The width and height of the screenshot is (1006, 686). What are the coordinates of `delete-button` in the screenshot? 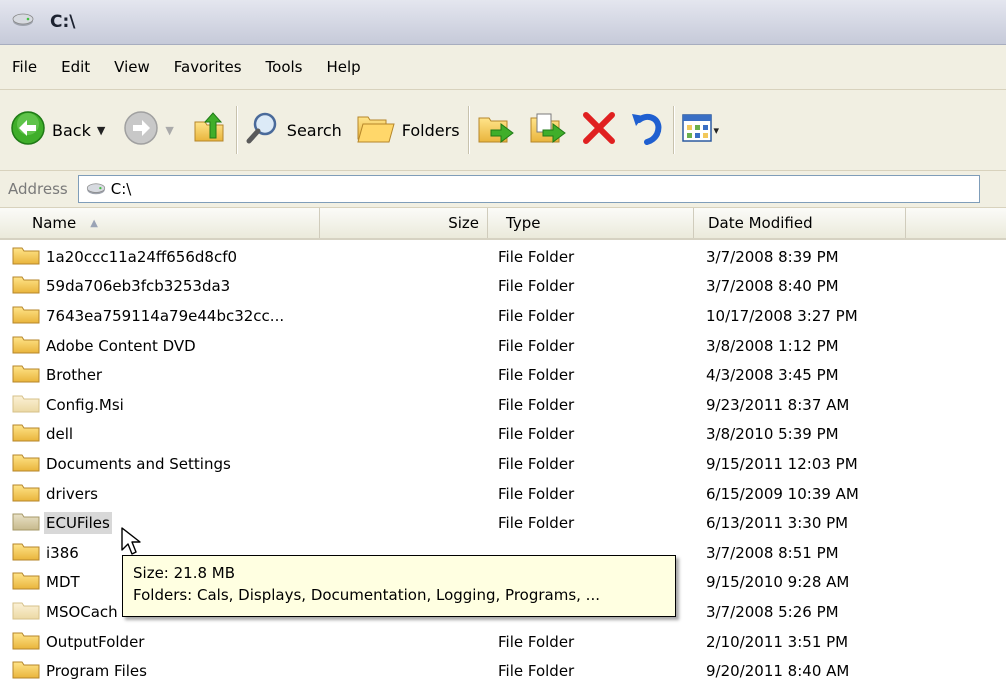 It's located at (599, 130).